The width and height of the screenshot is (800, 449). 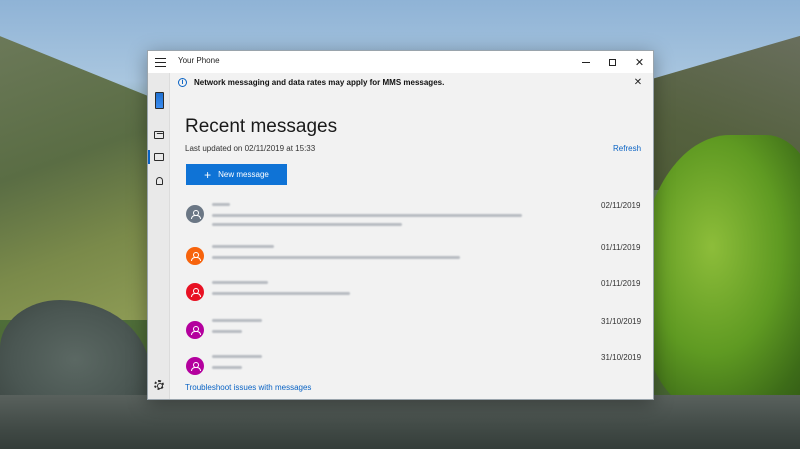 What do you see at coordinates (638, 83) in the screenshot?
I see `banner-close-button: ✕` at bounding box center [638, 83].